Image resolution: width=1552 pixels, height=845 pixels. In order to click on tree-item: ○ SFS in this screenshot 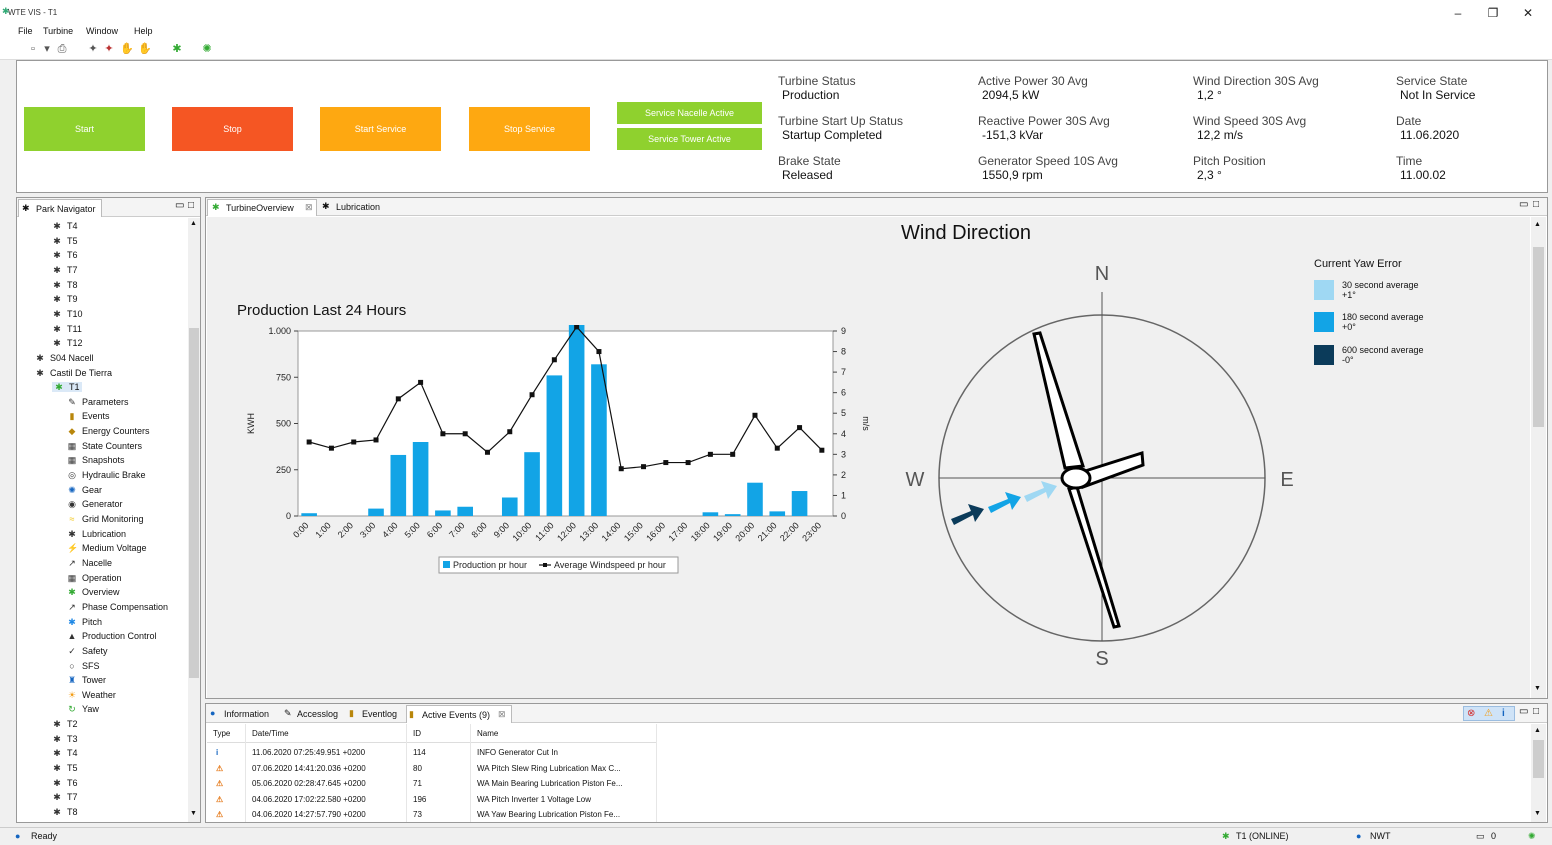, I will do `click(83, 666)`.